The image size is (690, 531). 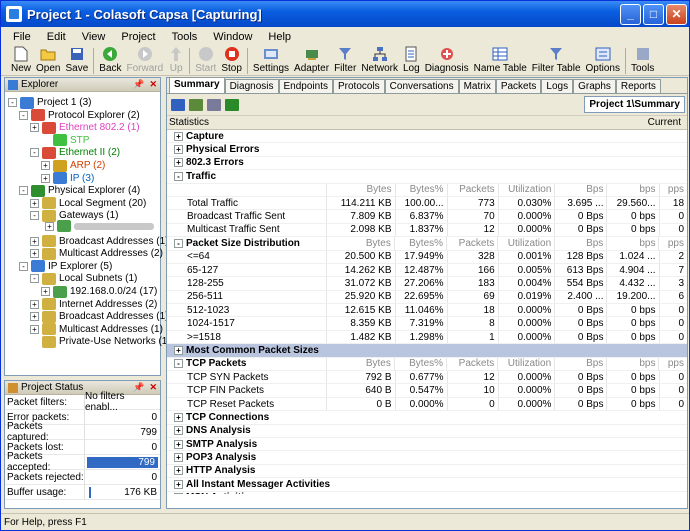 What do you see at coordinates (96, 253) in the screenshot?
I see `tree-node: + Multicast Addresses (2)` at bounding box center [96, 253].